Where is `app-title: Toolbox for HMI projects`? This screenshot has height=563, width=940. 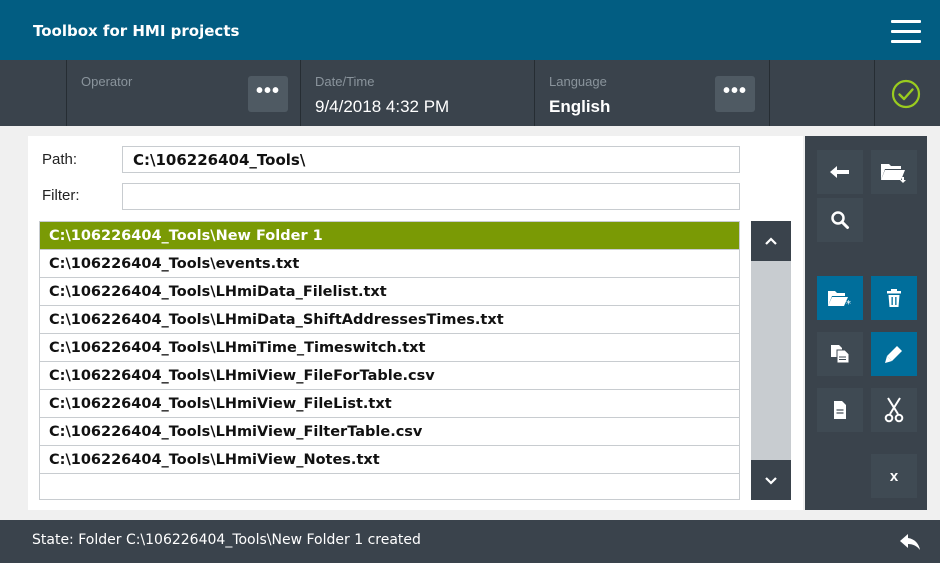
app-title: Toolbox for HMI projects is located at coordinates (136, 31).